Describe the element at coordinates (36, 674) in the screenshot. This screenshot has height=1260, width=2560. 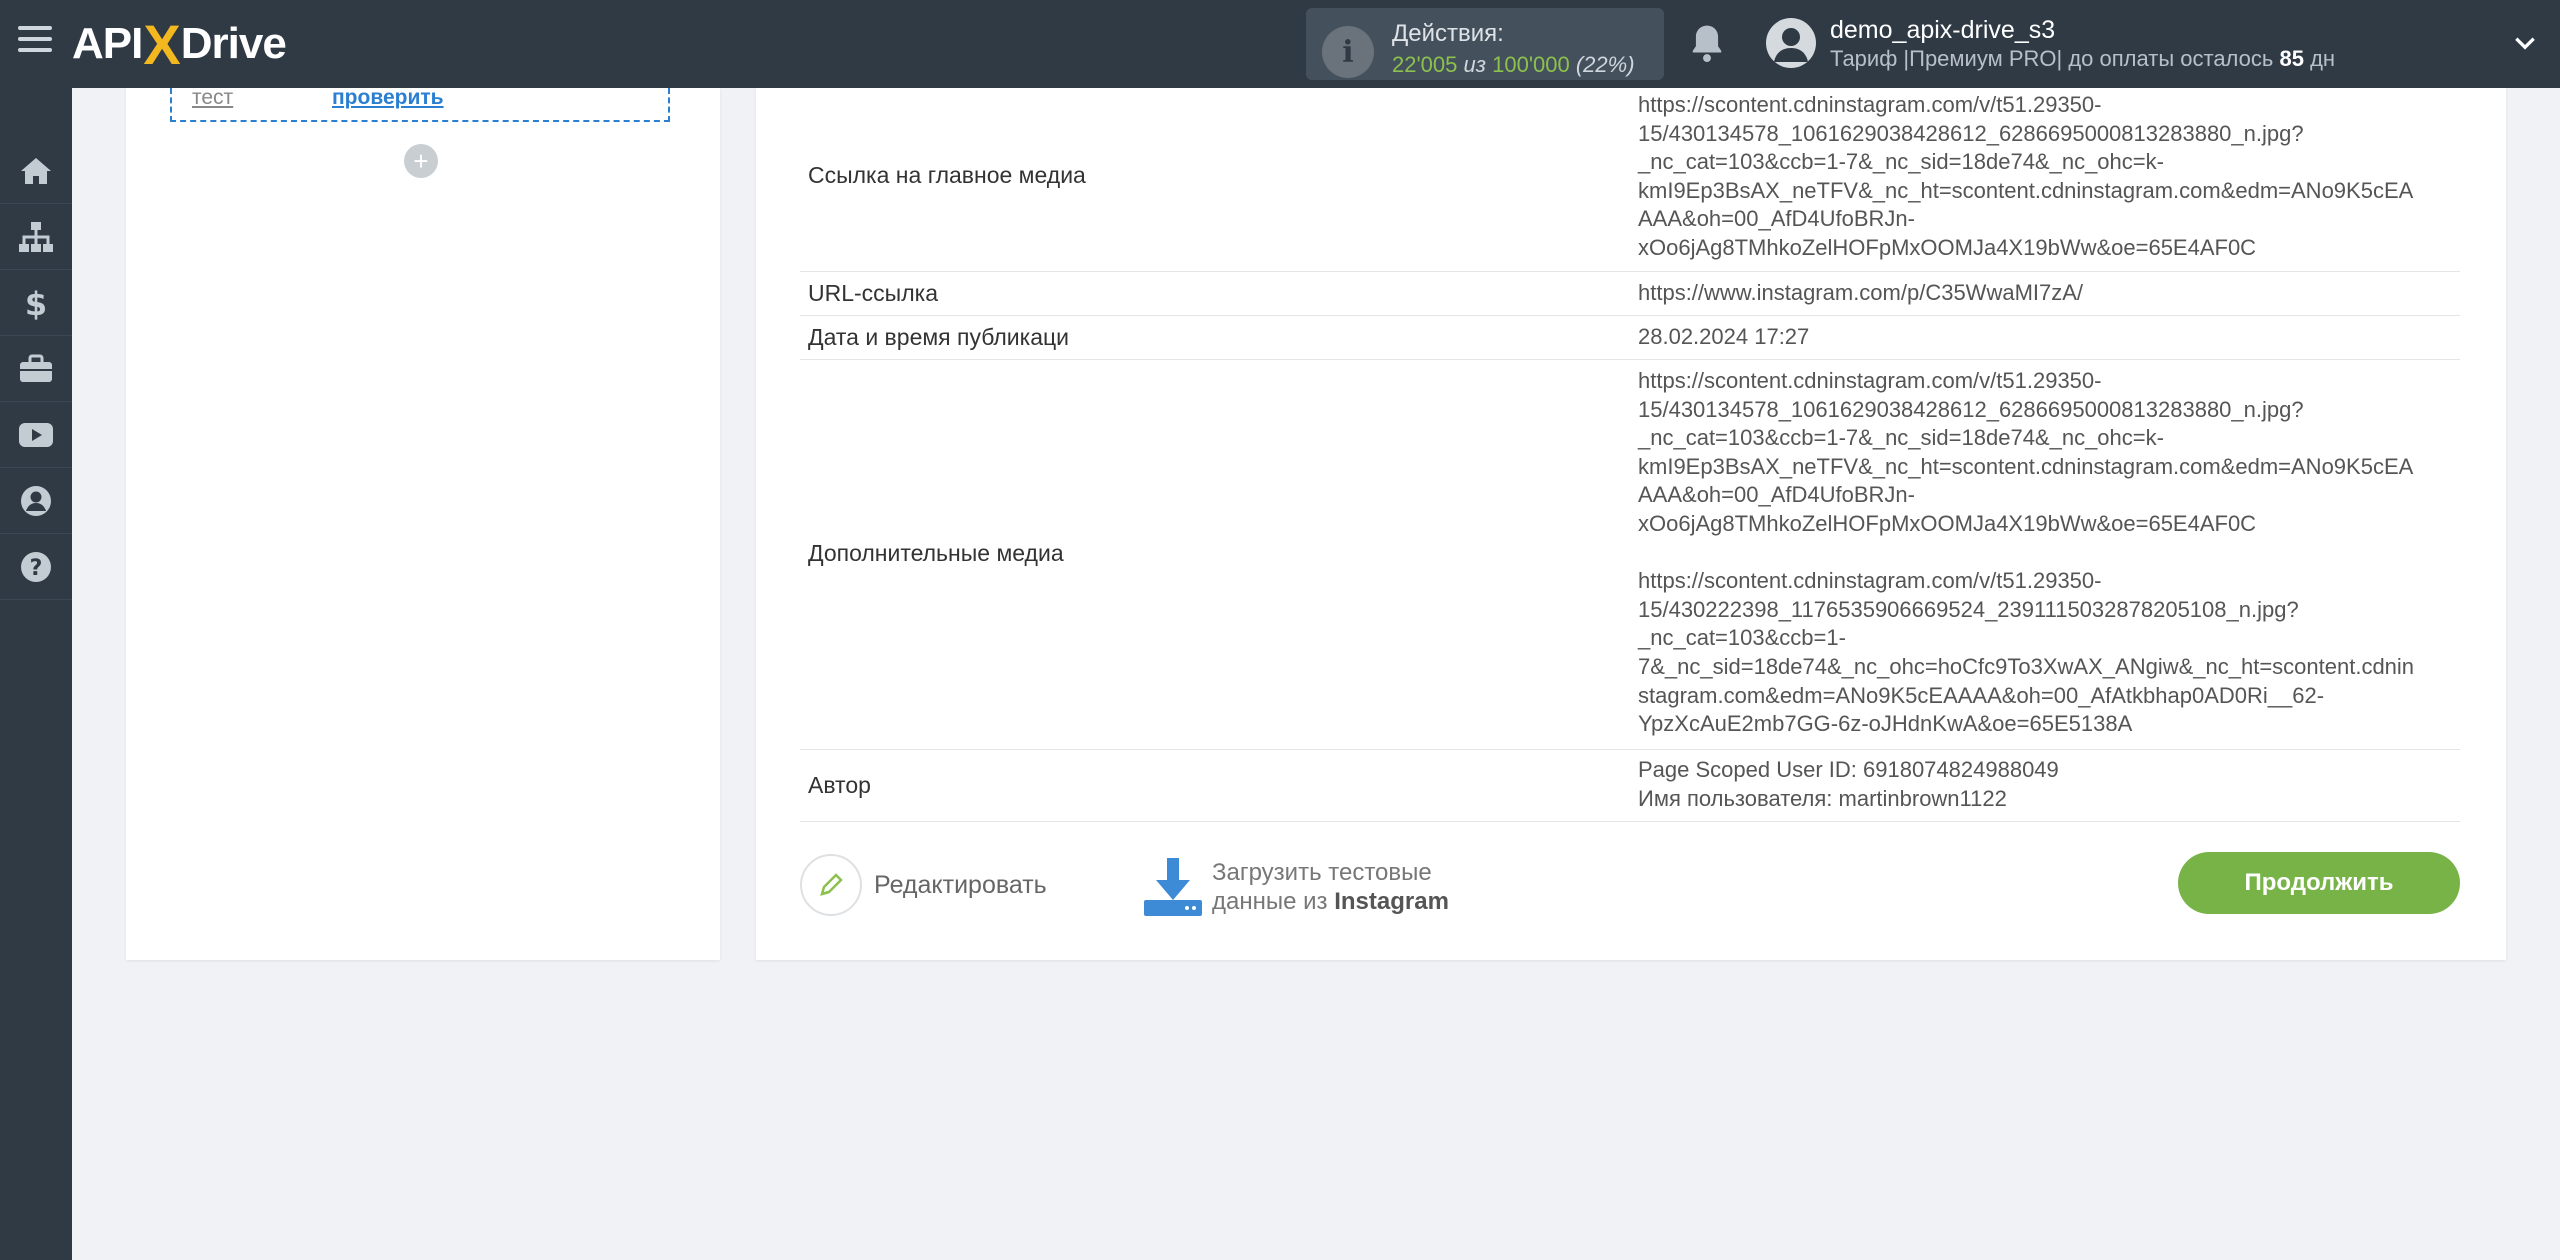
I see `sidebar: $ ?` at that location.